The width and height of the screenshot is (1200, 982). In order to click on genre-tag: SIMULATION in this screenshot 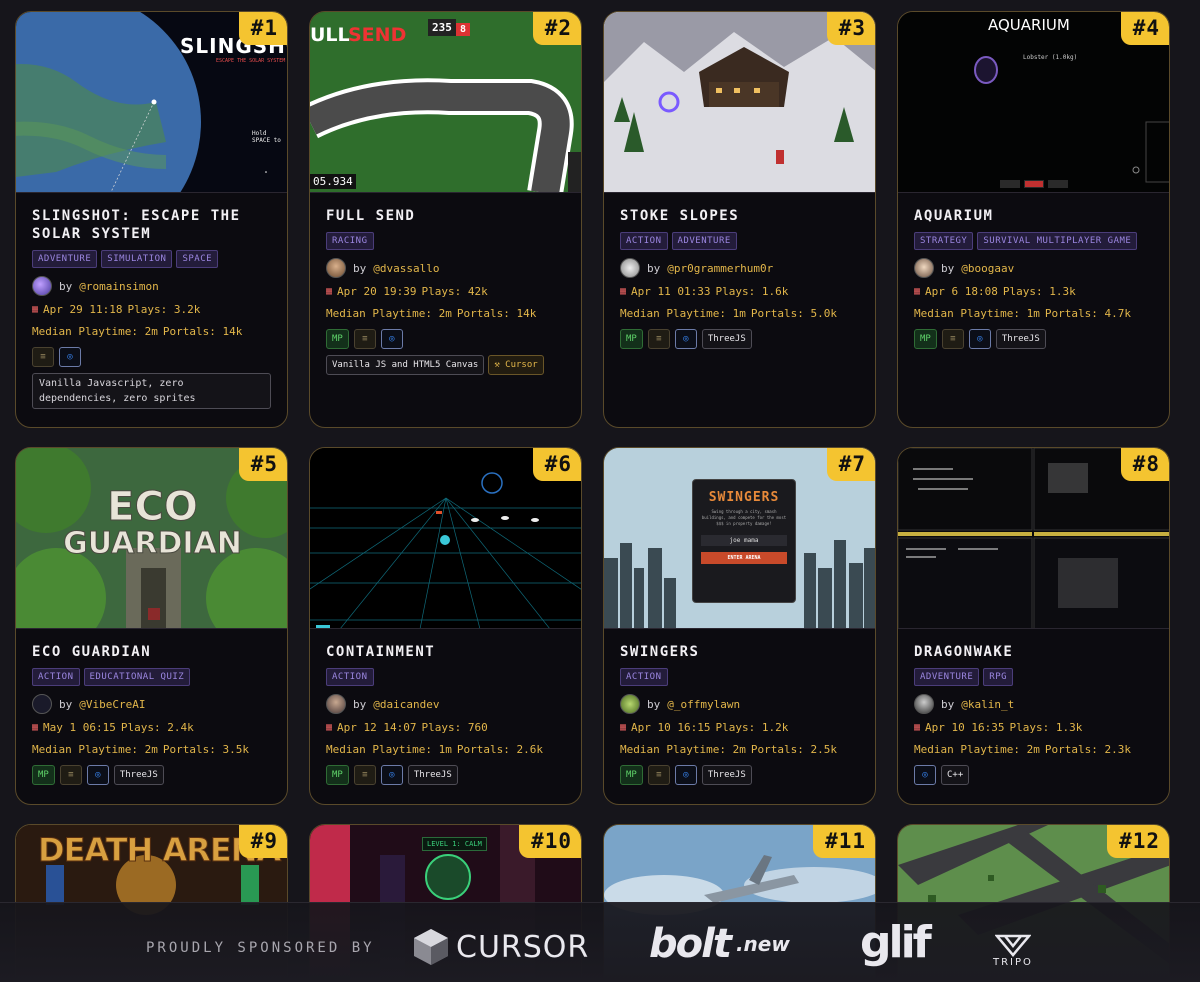, I will do `click(137, 259)`.